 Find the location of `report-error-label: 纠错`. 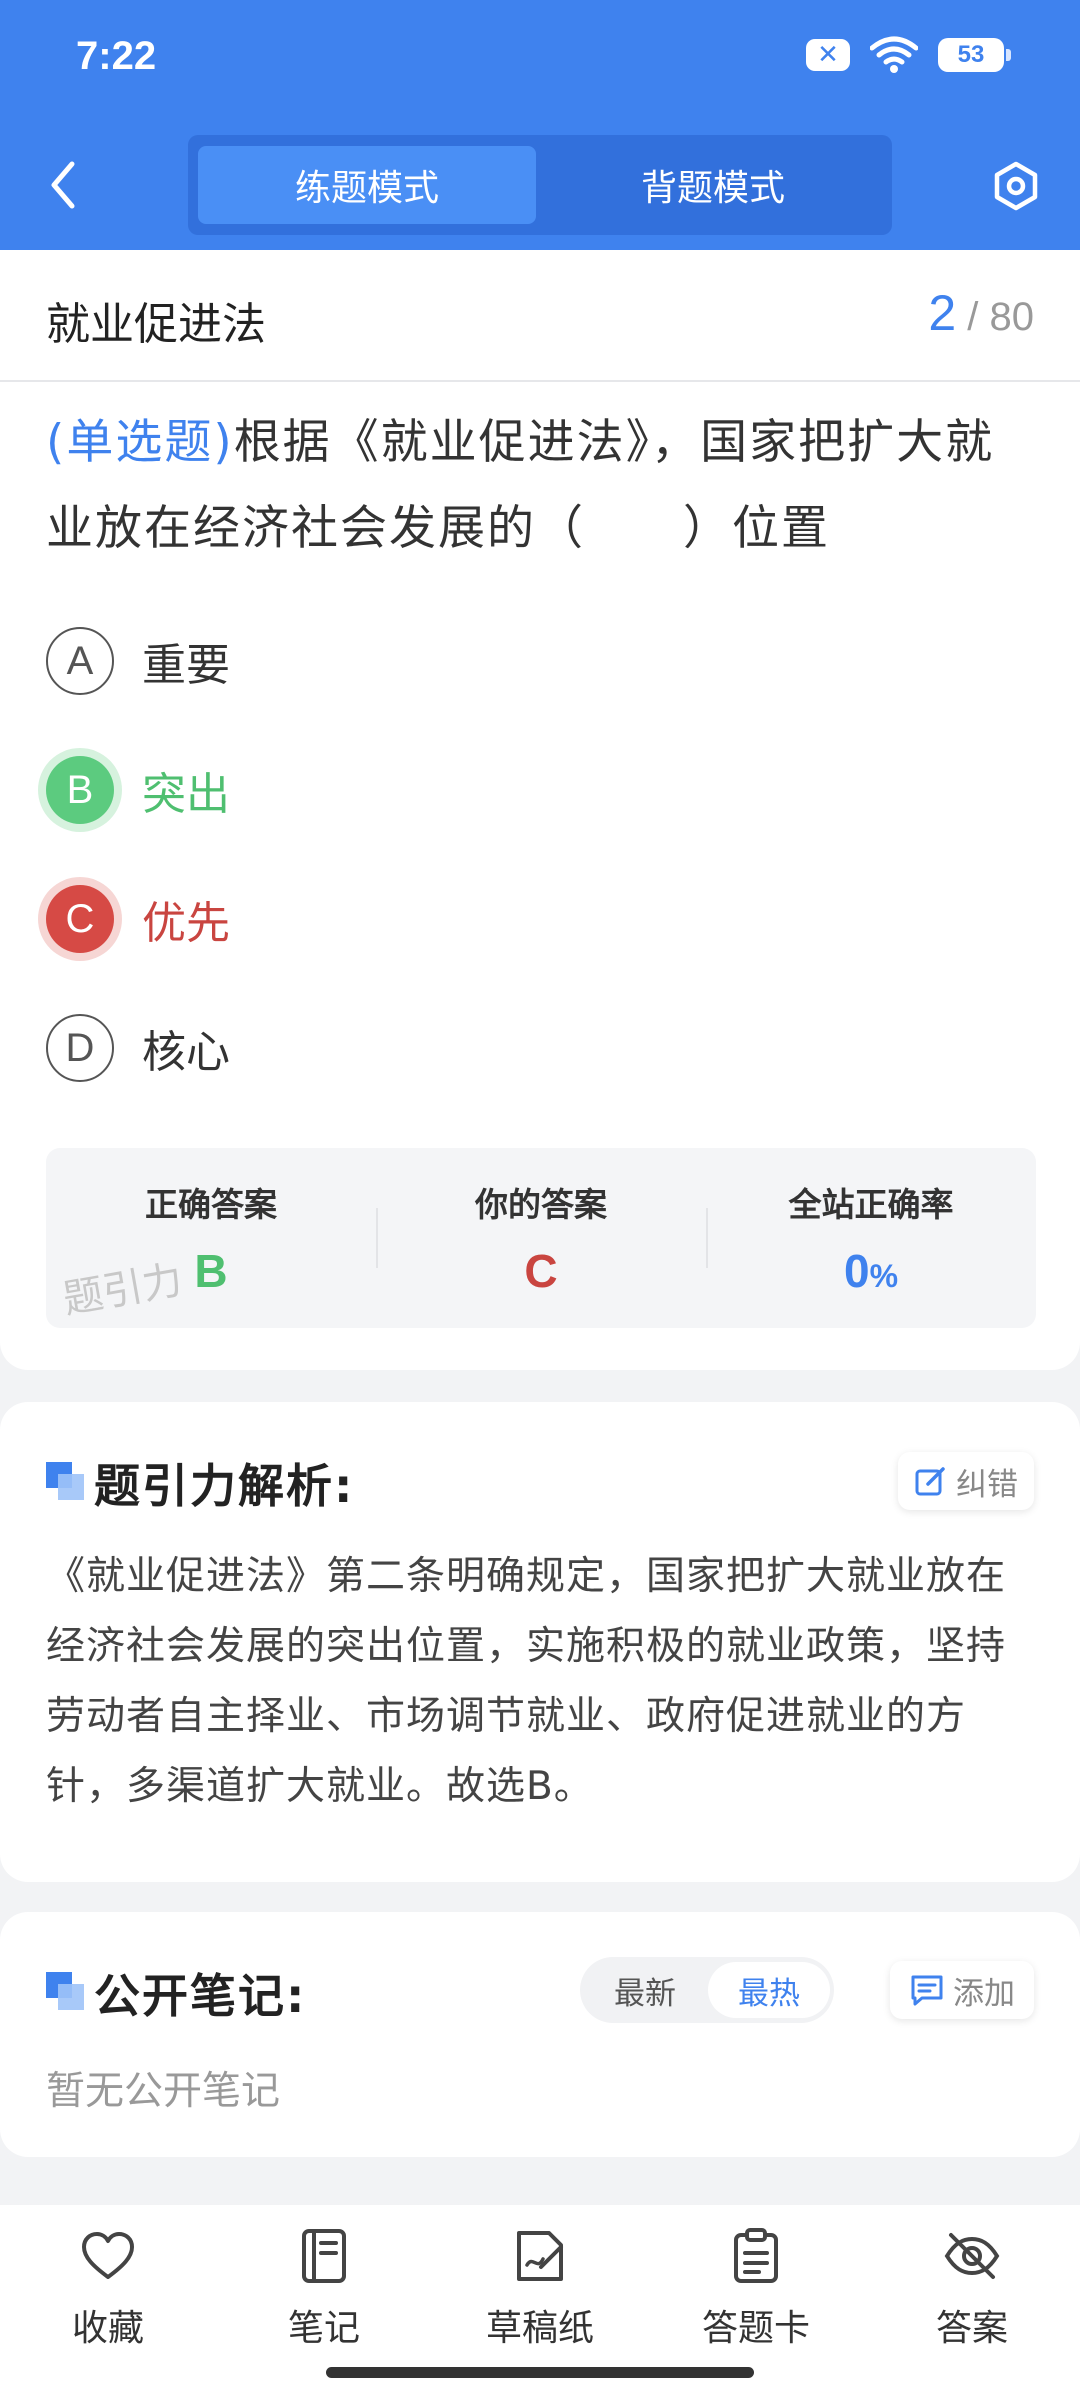

report-error-label: 纠错 is located at coordinates (987, 1484).